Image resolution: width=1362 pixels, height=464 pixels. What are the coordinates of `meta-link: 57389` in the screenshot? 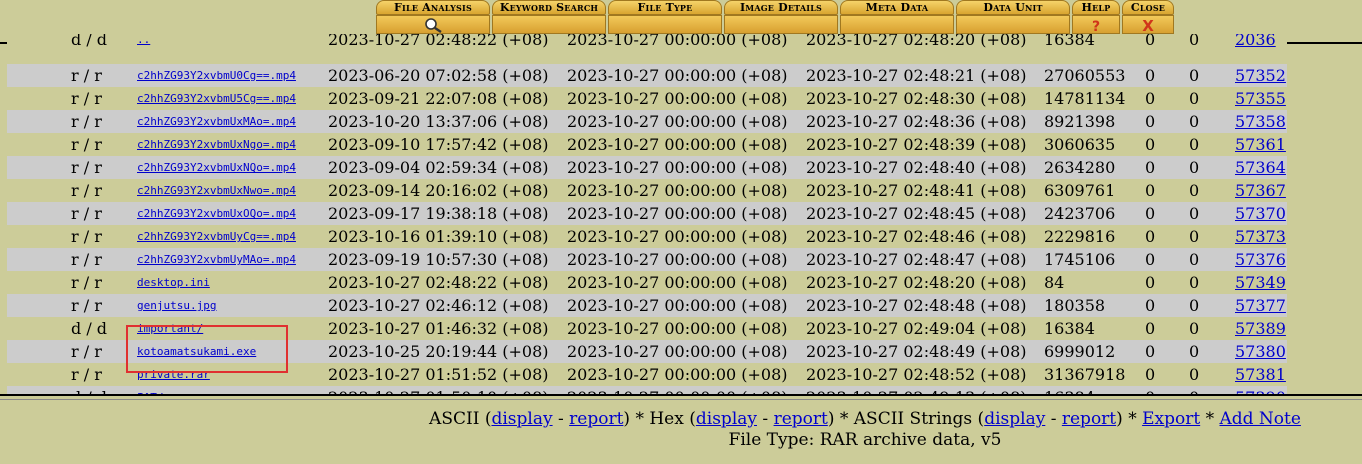 It's located at (1260, 328).